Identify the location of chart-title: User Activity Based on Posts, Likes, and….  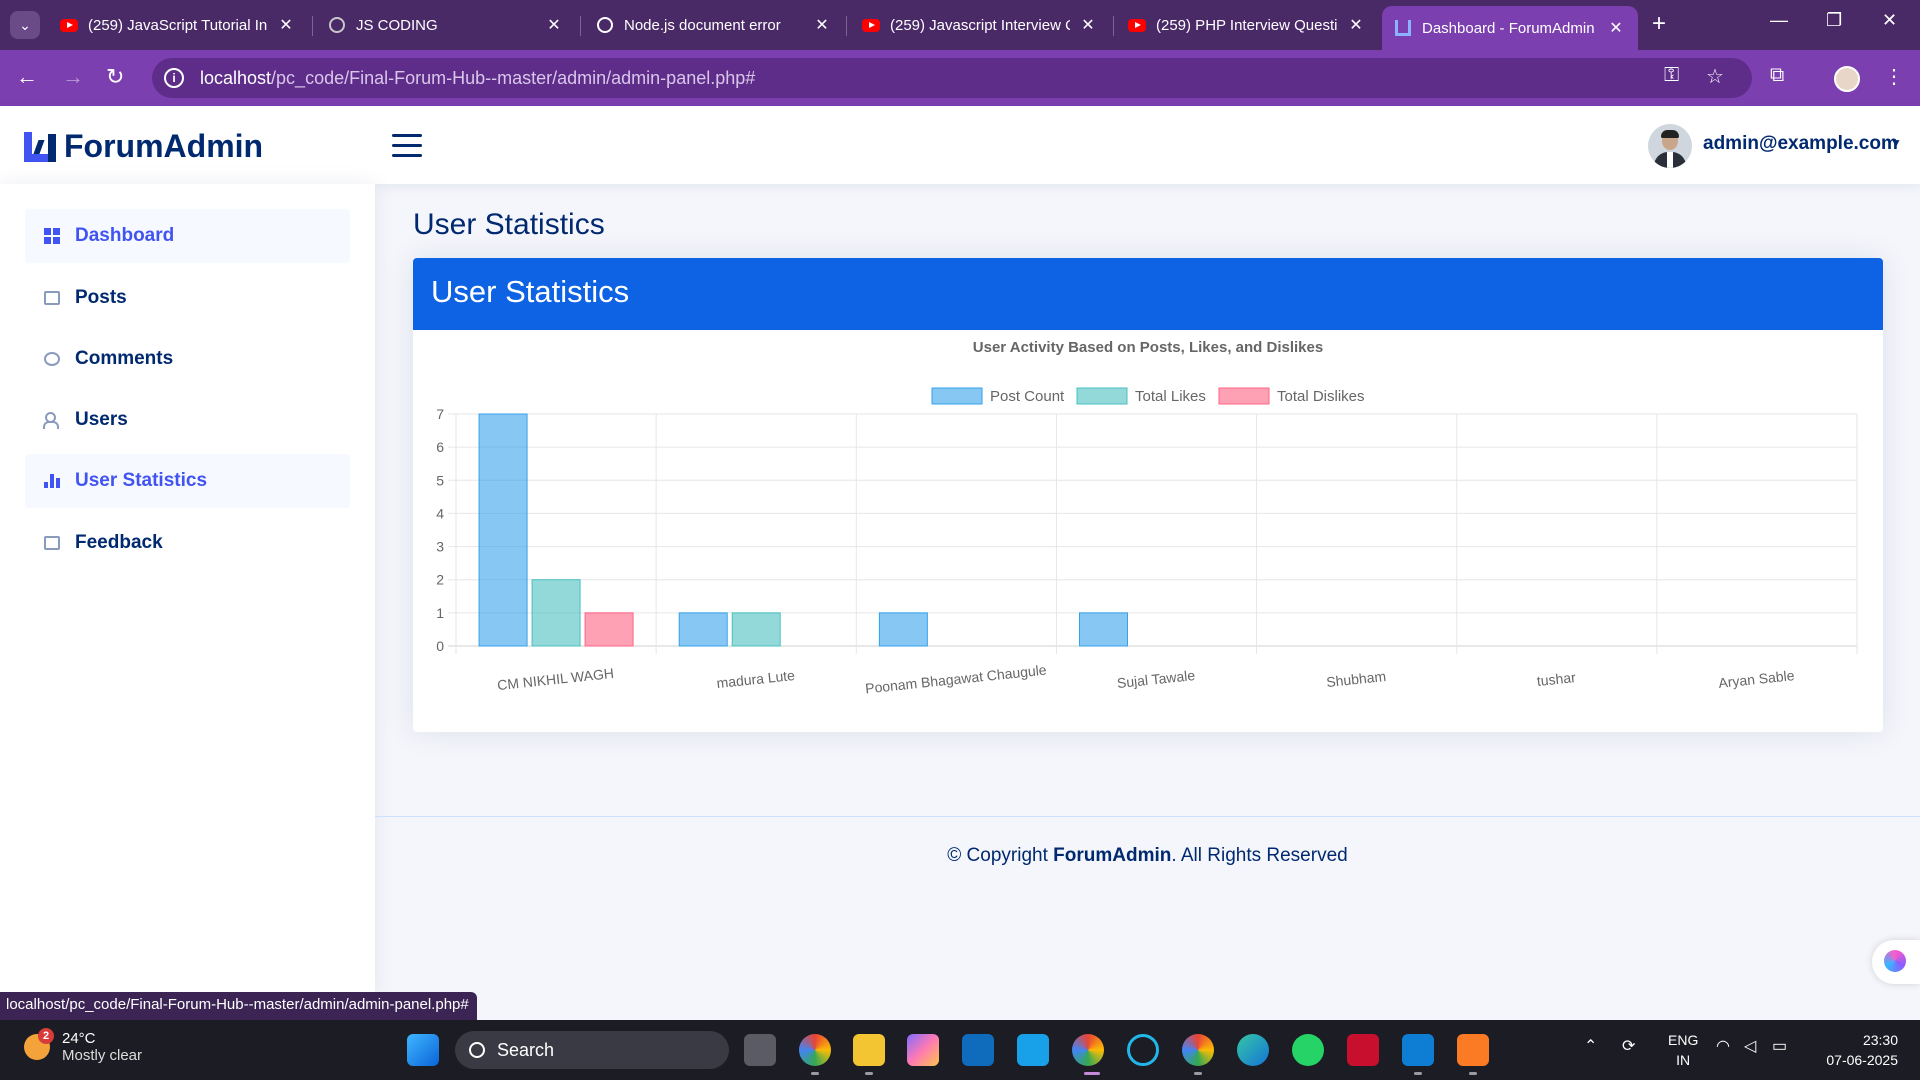
(1148, 347).